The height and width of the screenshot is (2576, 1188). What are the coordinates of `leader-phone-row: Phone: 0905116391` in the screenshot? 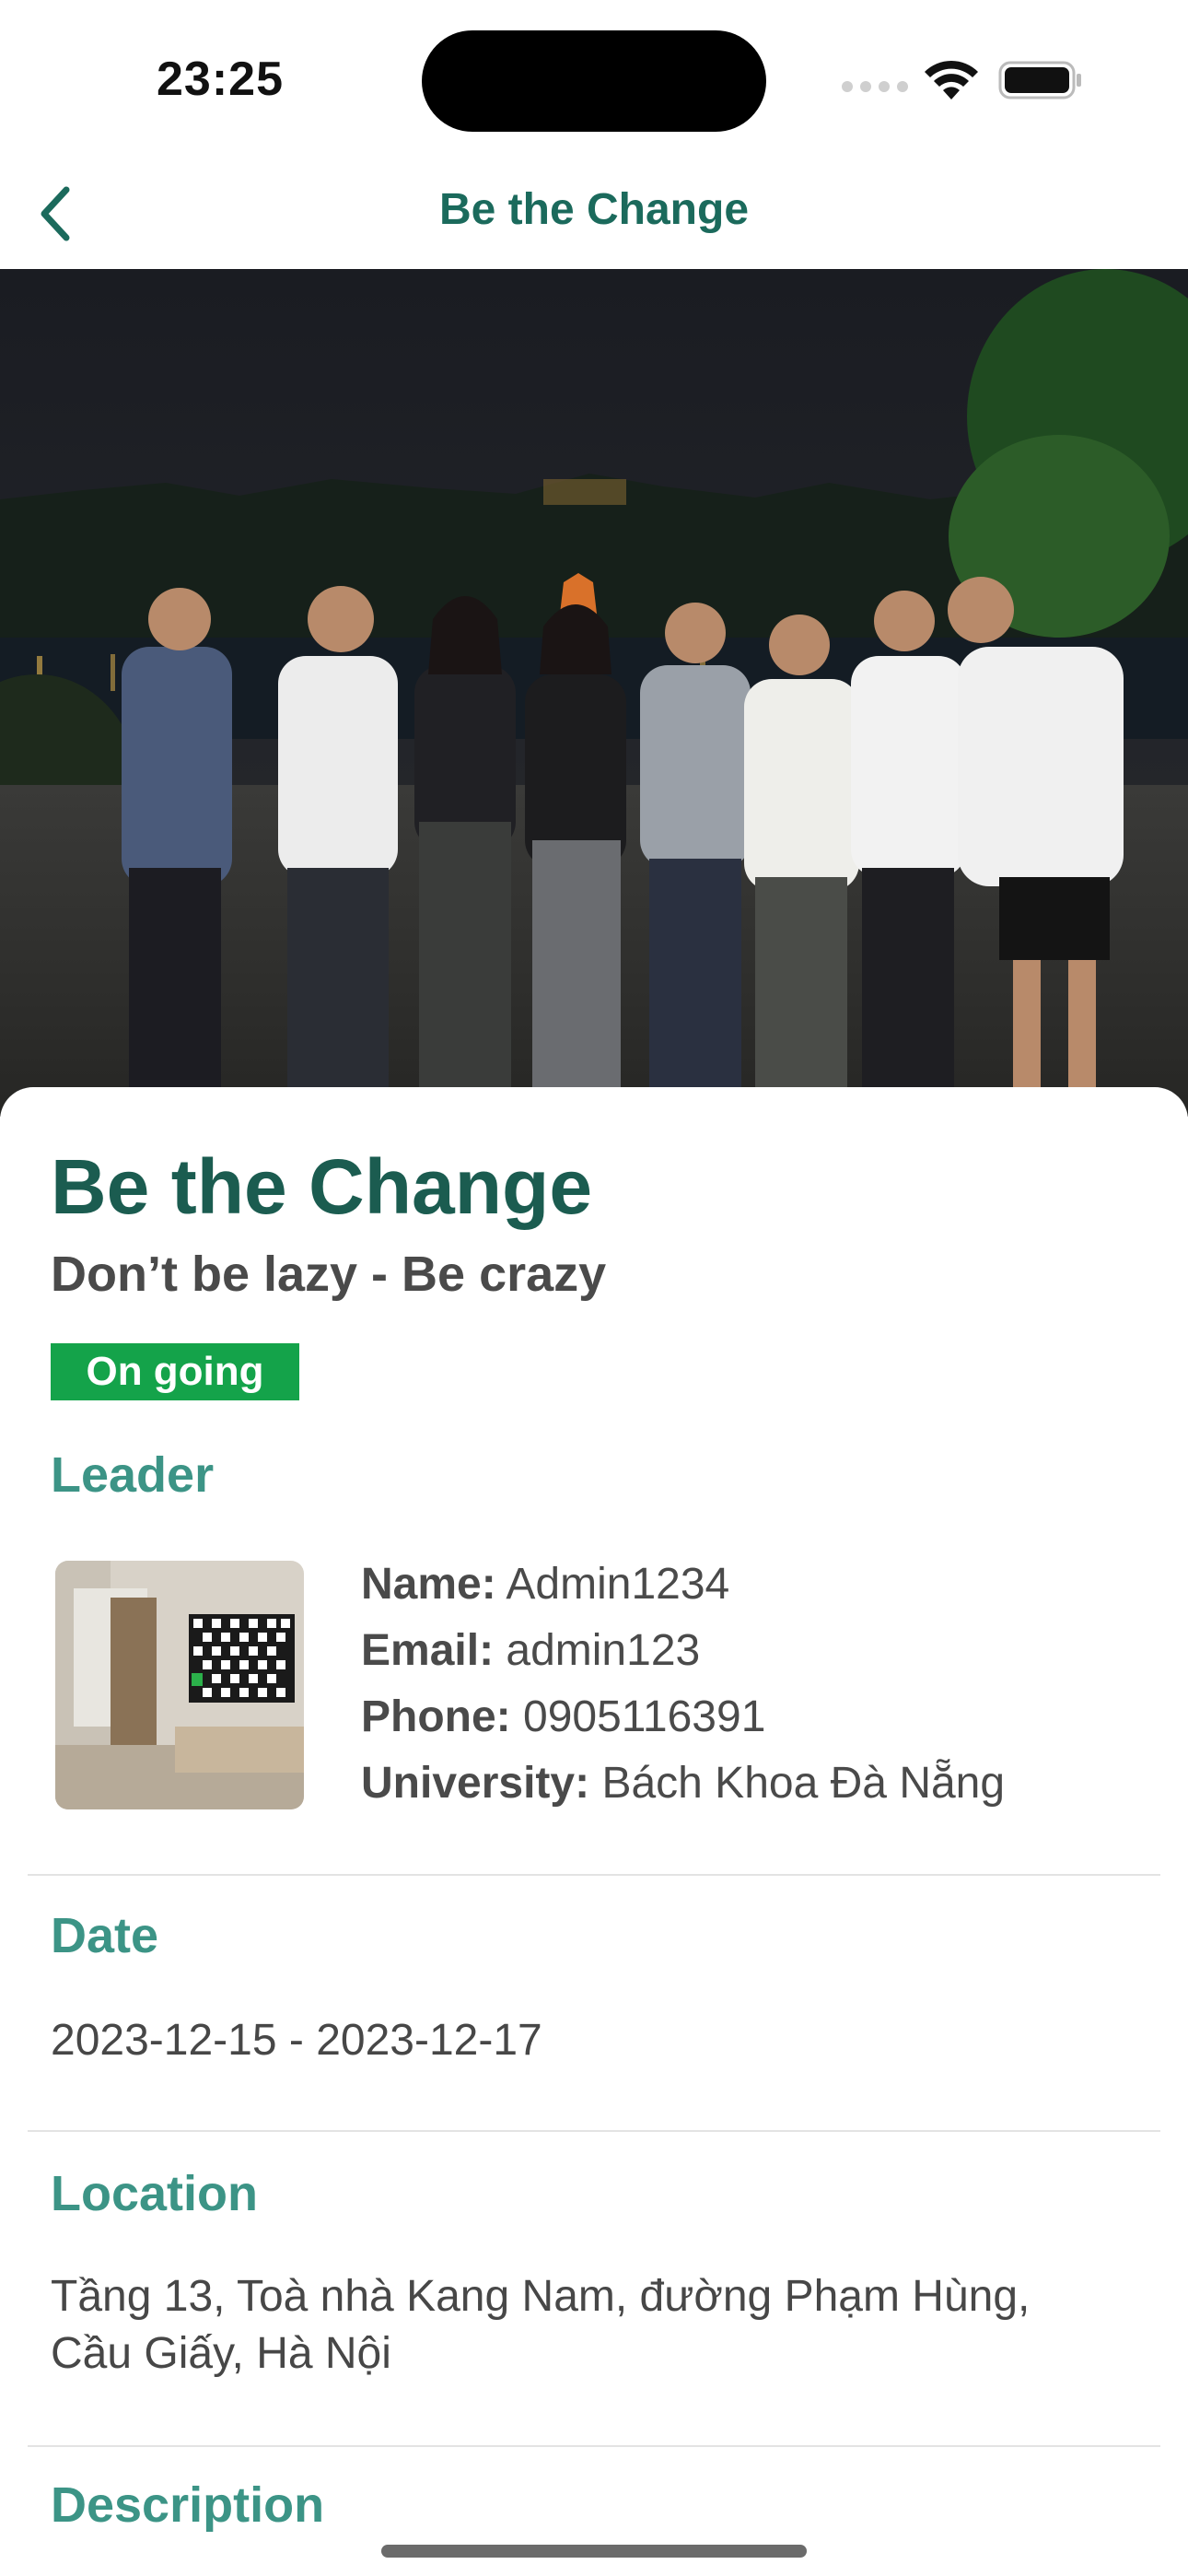 It's located at (563, 1717).